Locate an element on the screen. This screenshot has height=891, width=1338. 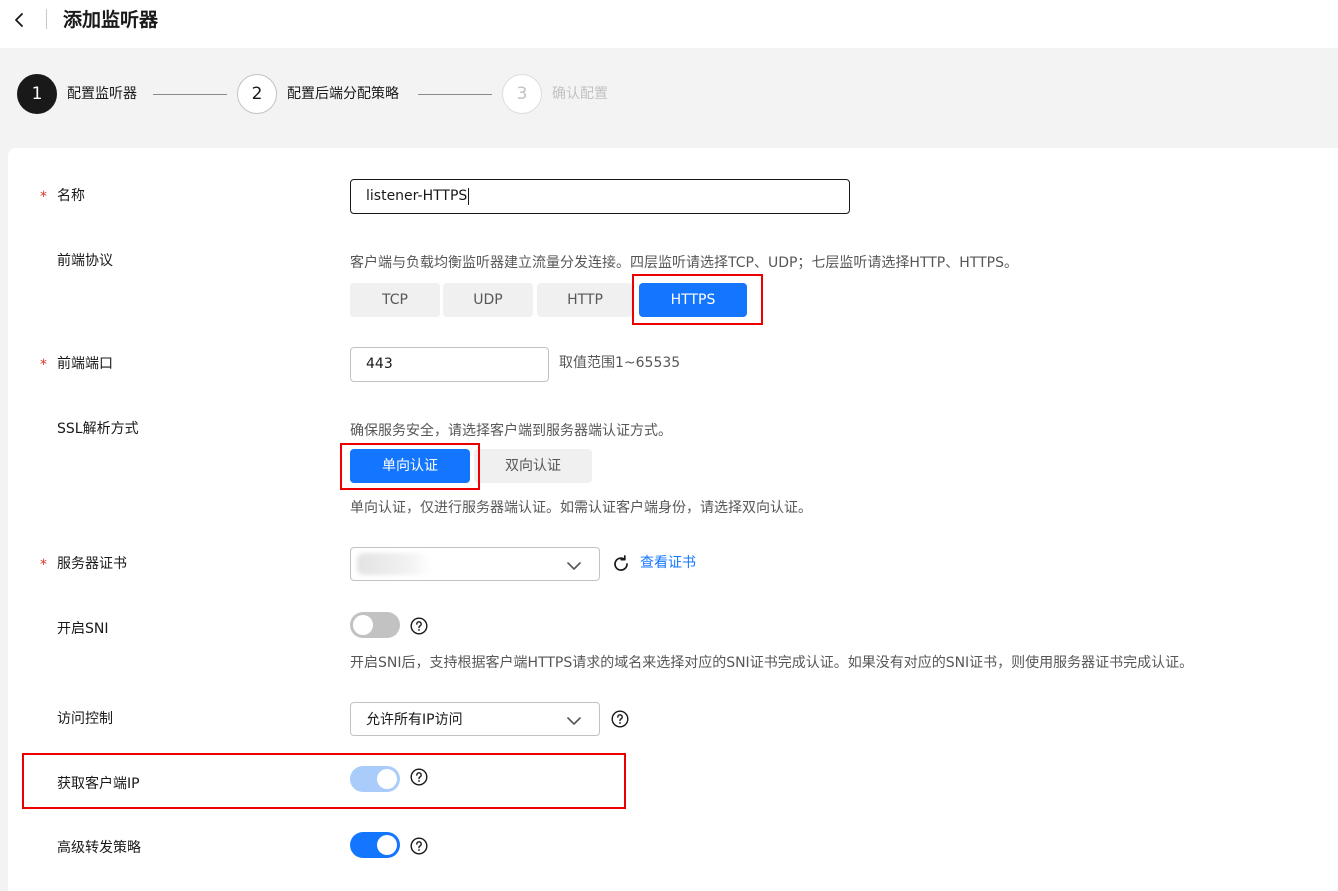
access-select-value: 允许所有IP访问 is located at coordinates (414, 720).